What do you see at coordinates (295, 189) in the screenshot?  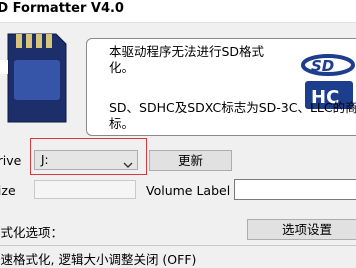 I see `volume-label-input` at bounding box center [295, 189].